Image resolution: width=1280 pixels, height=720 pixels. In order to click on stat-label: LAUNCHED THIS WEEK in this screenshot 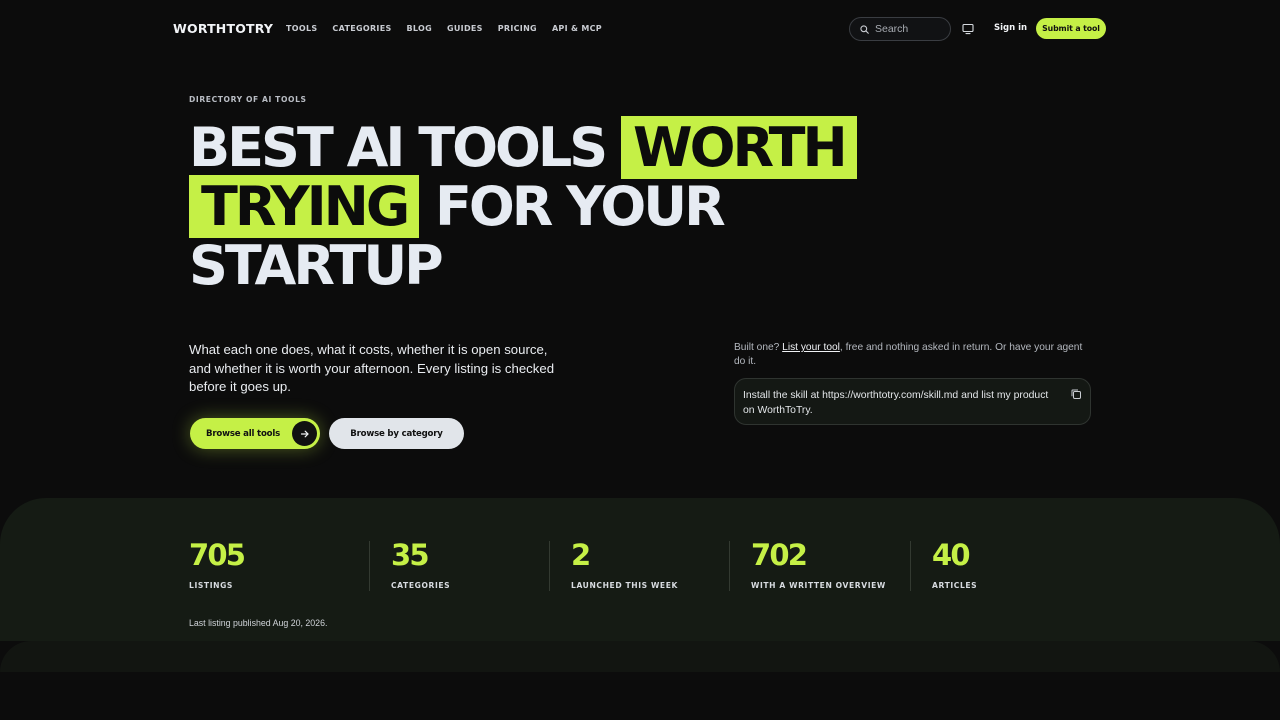, I will do `click(624, 585)`.